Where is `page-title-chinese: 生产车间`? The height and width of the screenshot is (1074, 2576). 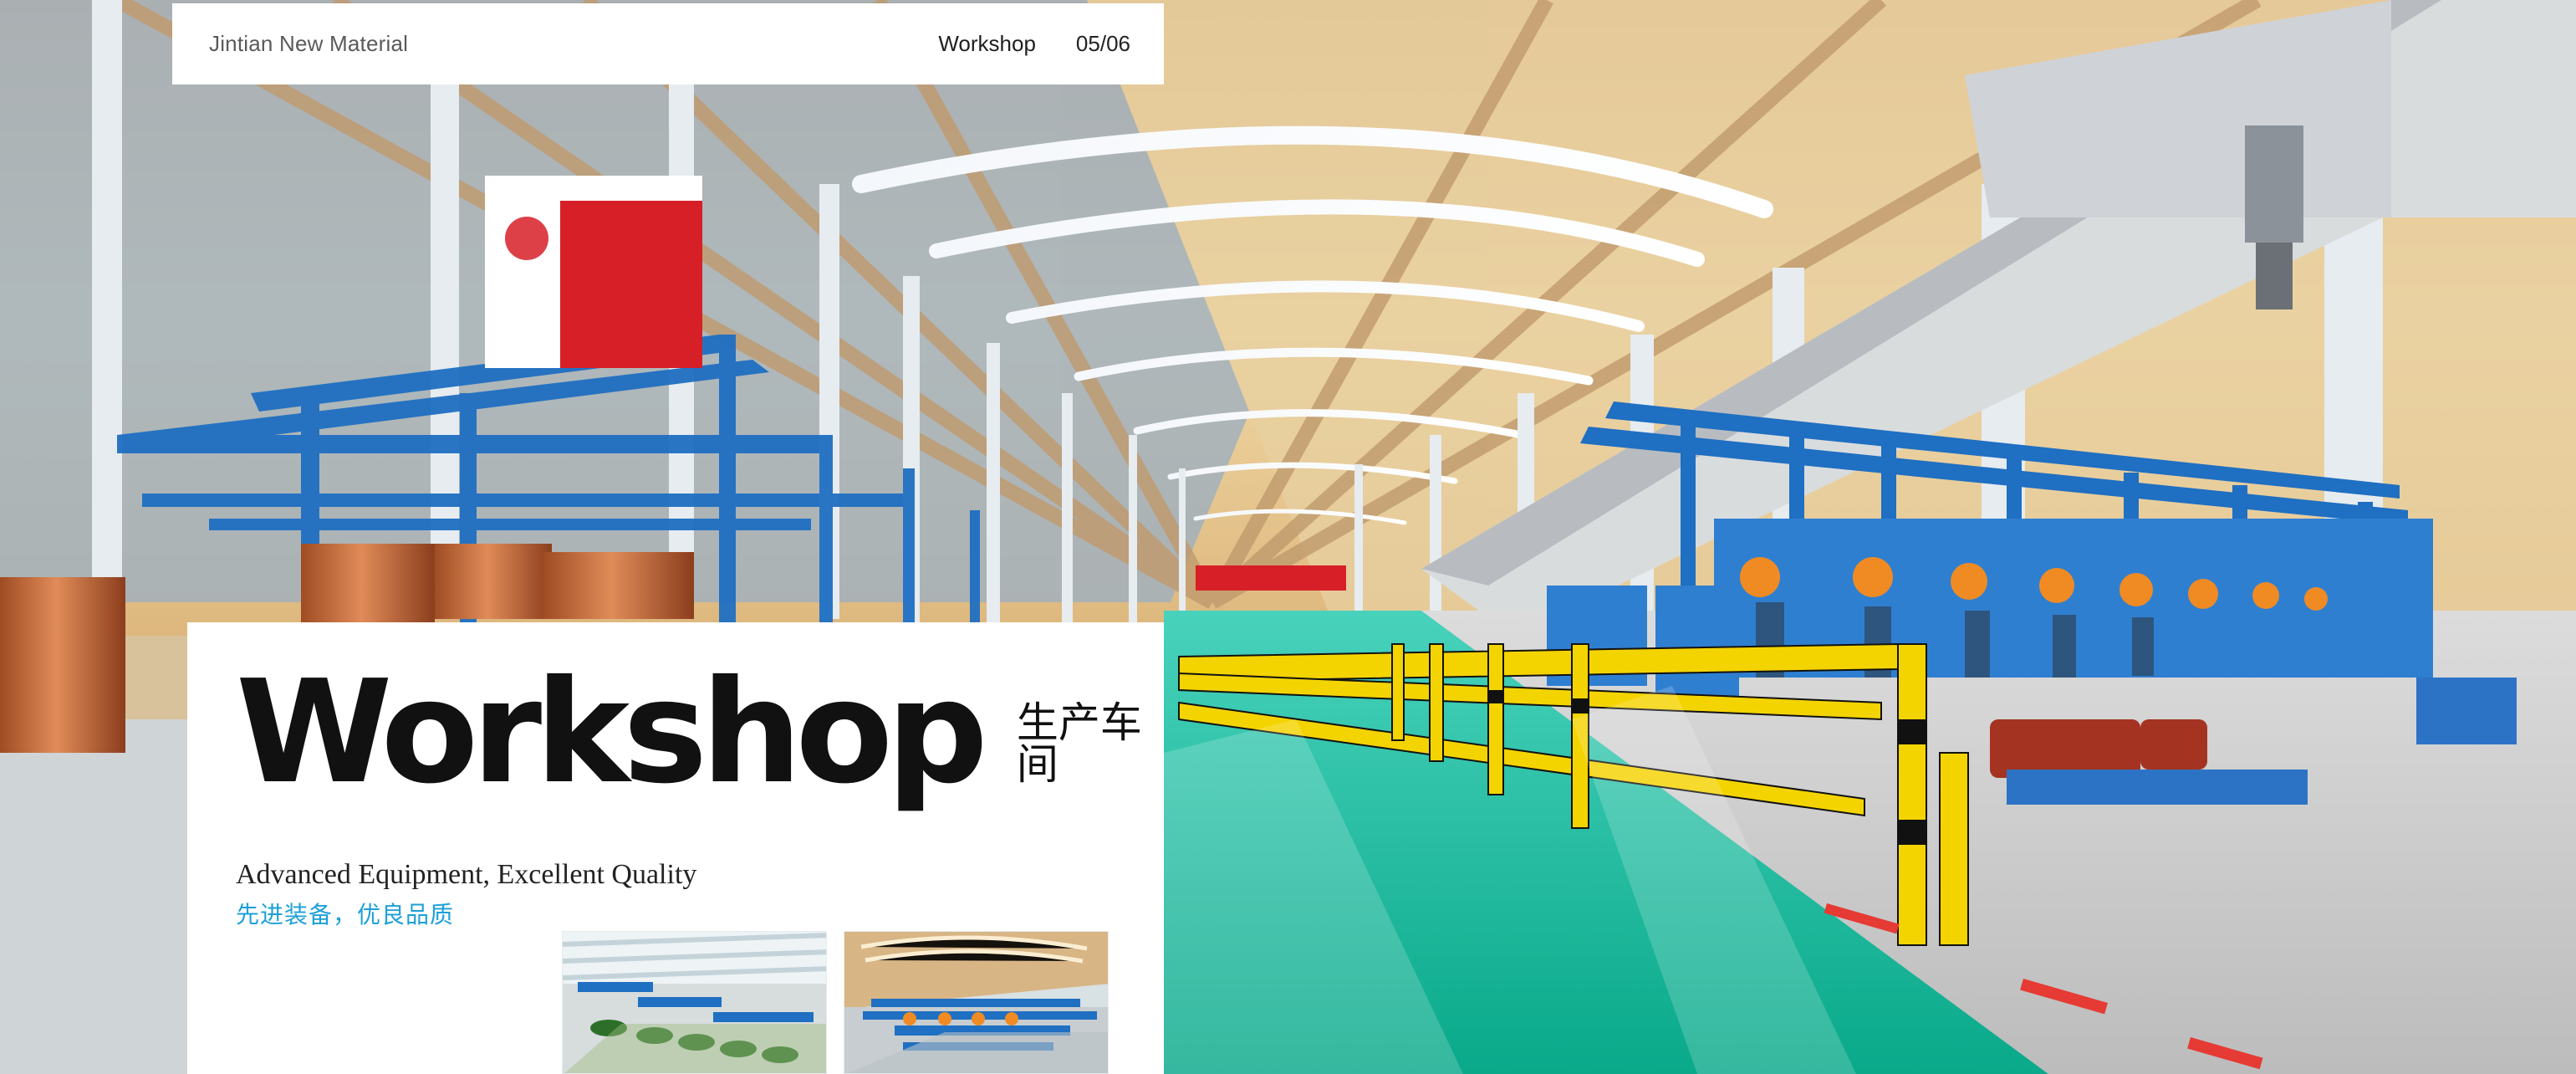 page-title-chinese: 生产车间 is located at coordinates (1079, 743).